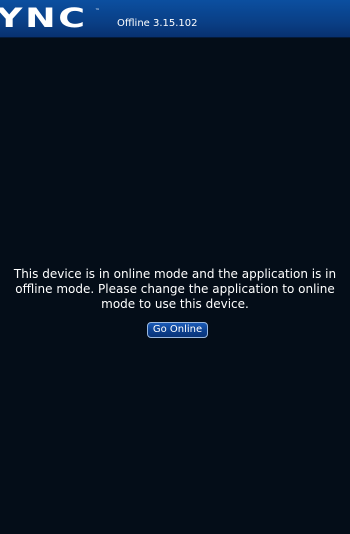 This screenshot has height=534, width=350. I want to click on app-logo: YNC, so click(44, 18).